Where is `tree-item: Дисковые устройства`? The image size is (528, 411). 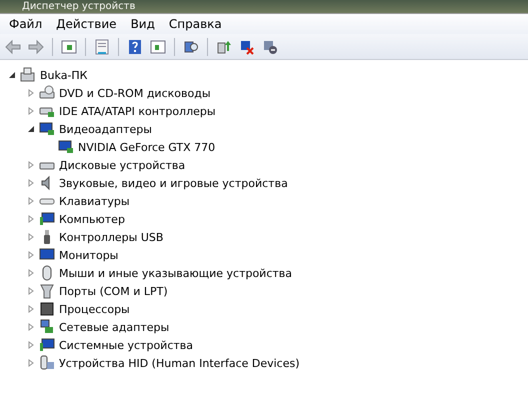 tree-item: Дисковые устройства is located at coordinates (122, 165).